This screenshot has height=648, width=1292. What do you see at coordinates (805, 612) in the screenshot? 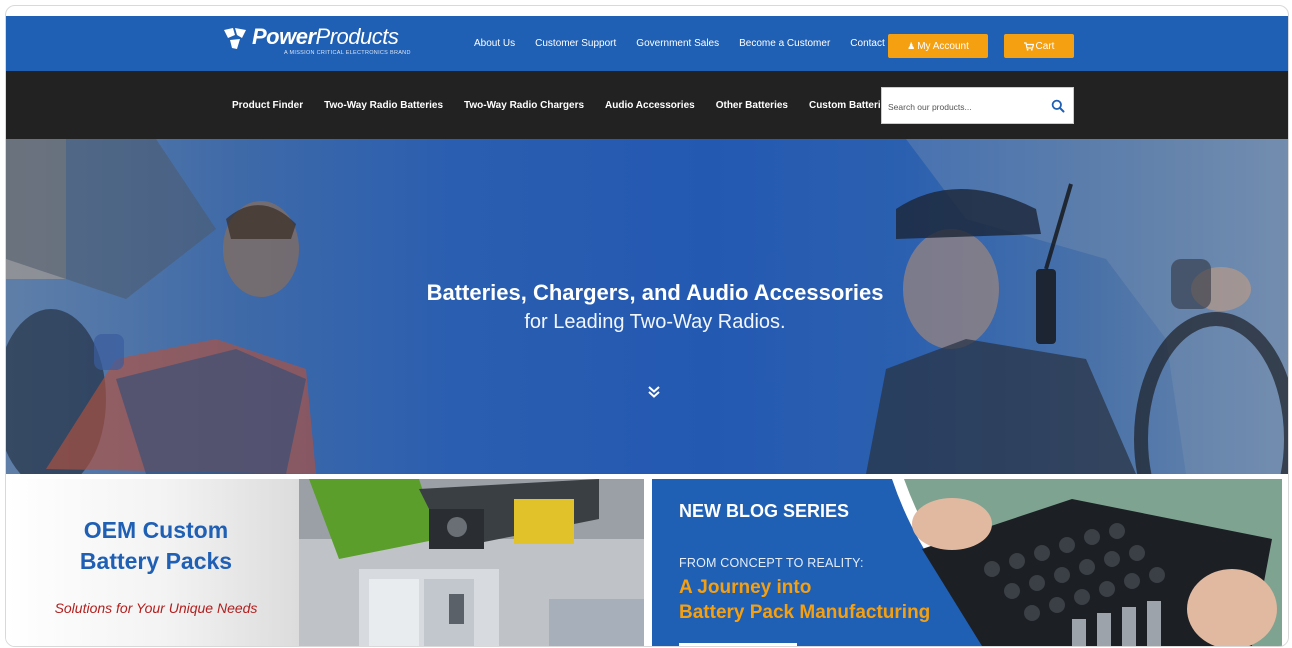
I see `blog-headline-line2: Battery Pack Manufacturing` at bounding box center [805, 612].